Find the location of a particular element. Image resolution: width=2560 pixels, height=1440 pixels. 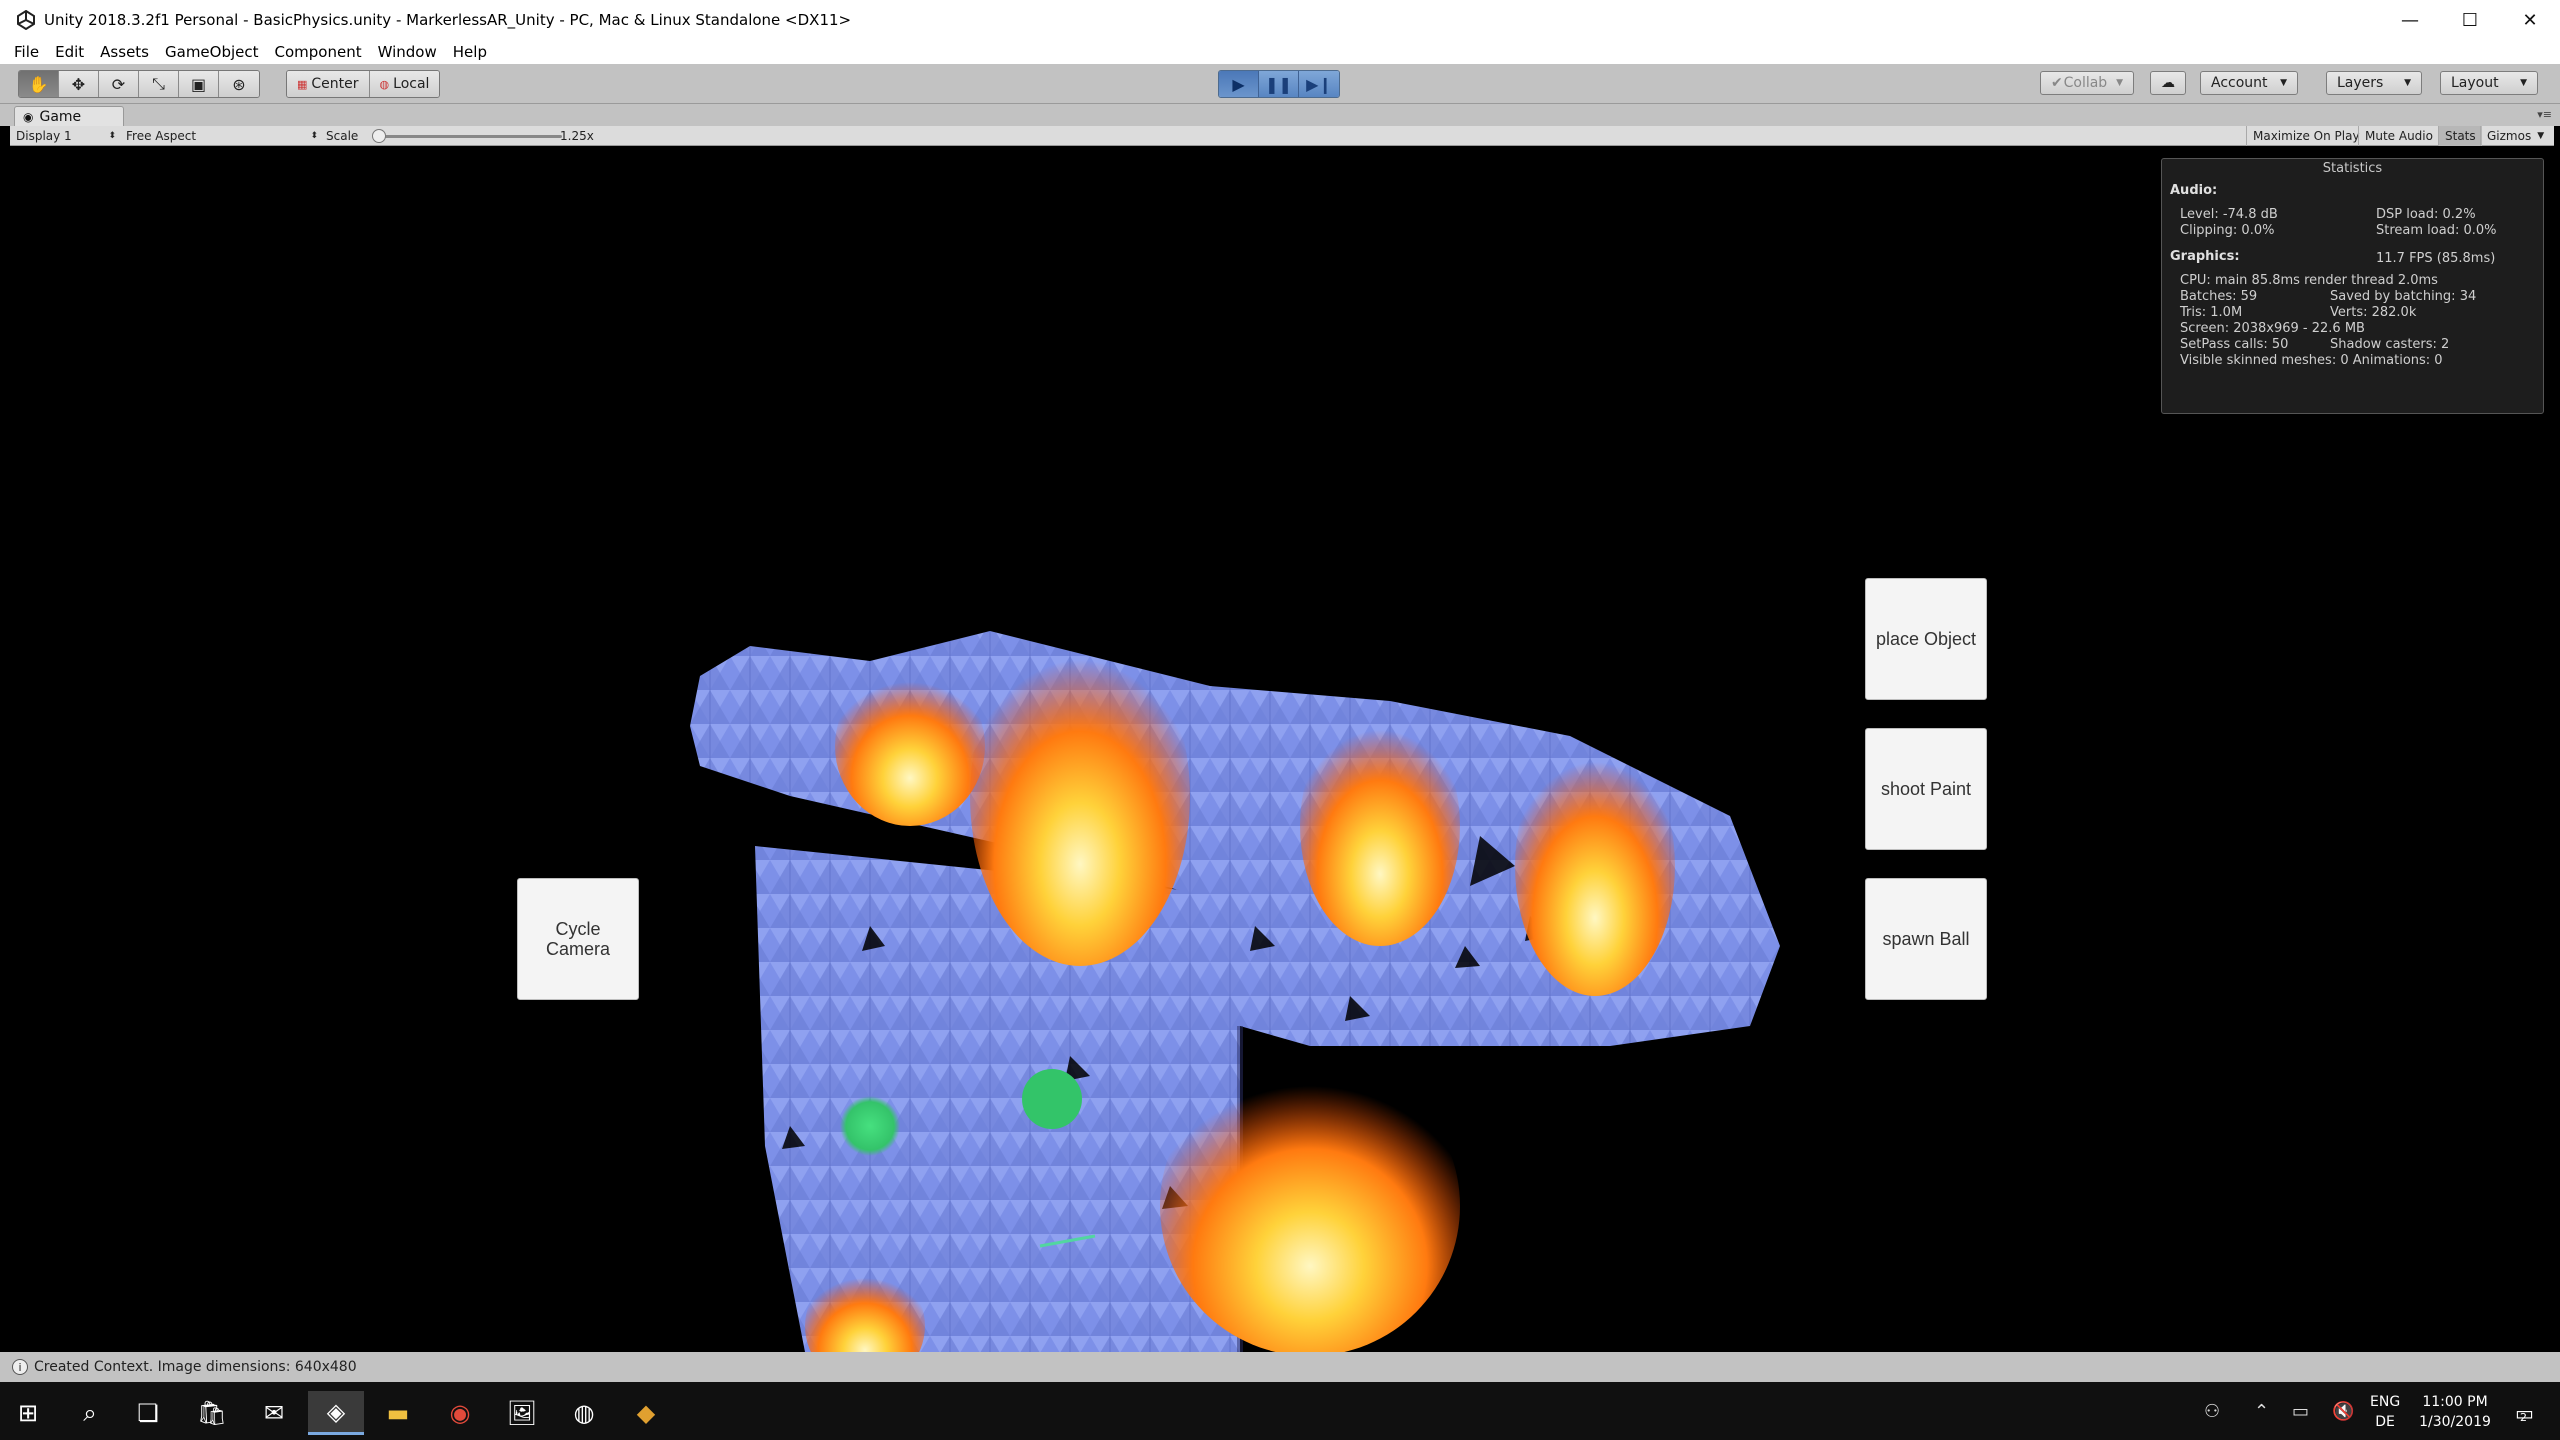

rect-tool-button: ▣ is located at coordinates (199, 84).